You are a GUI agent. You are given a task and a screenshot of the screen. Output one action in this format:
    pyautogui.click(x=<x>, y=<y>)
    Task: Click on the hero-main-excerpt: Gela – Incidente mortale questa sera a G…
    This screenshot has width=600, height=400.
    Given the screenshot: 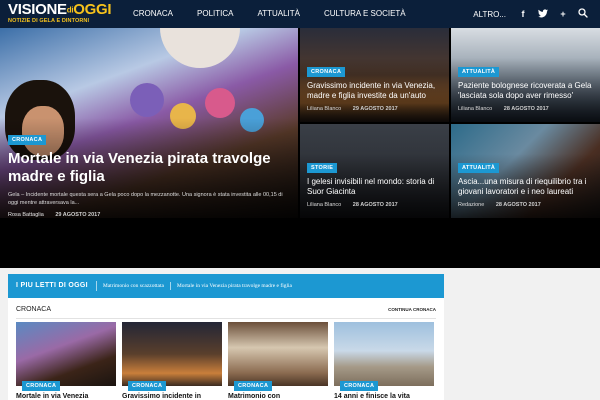 What is the action you would take?
    pyautogui.click(x=145, y=199)
    